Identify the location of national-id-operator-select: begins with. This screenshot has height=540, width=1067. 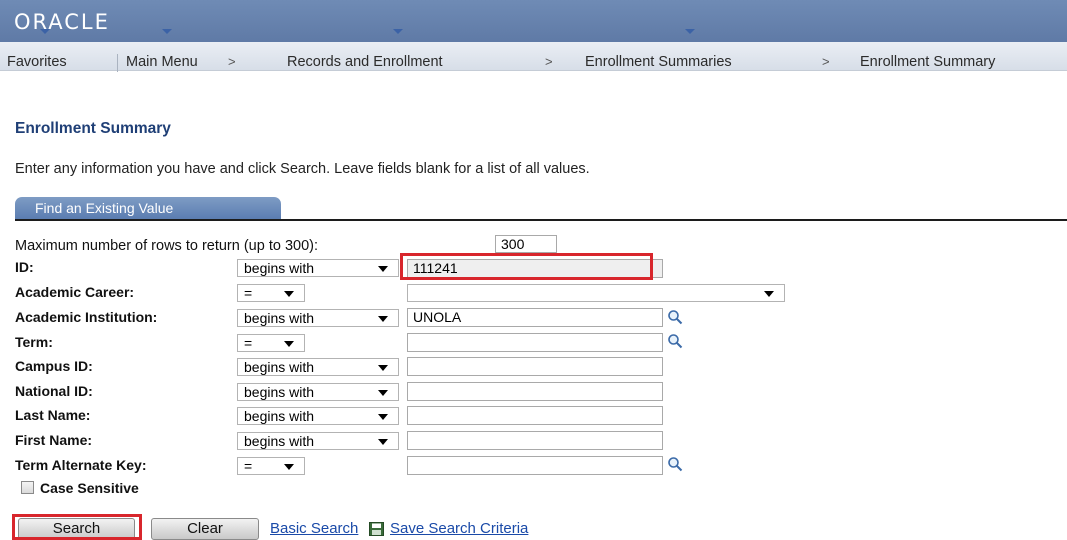
(318, 392).